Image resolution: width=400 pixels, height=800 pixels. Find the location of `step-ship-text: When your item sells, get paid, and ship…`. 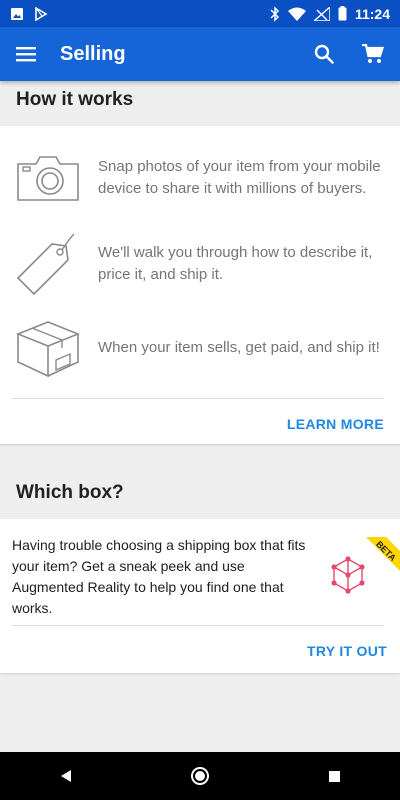

step-ship-text: When your item sells, get paid, and ship… is located at coordinates (239, 347).